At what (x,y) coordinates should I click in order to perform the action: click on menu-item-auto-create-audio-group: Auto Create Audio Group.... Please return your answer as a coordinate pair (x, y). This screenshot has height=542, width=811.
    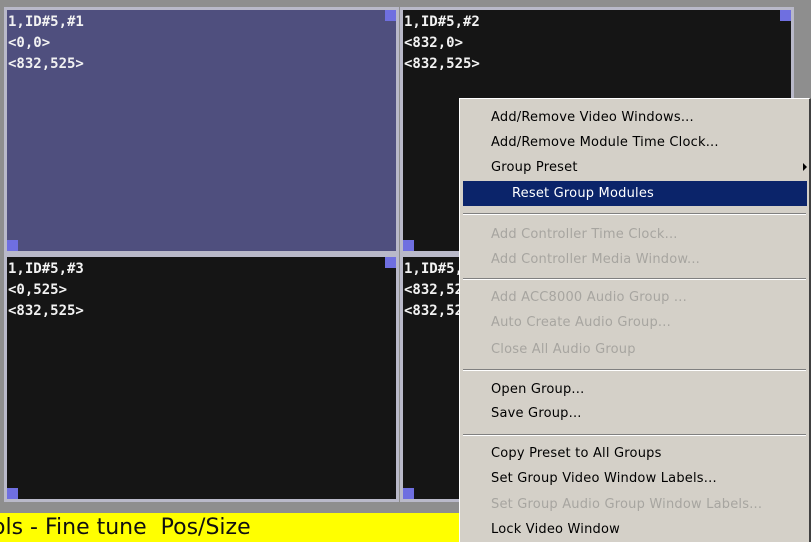
    Looking at the image, I should click on (635, 322).